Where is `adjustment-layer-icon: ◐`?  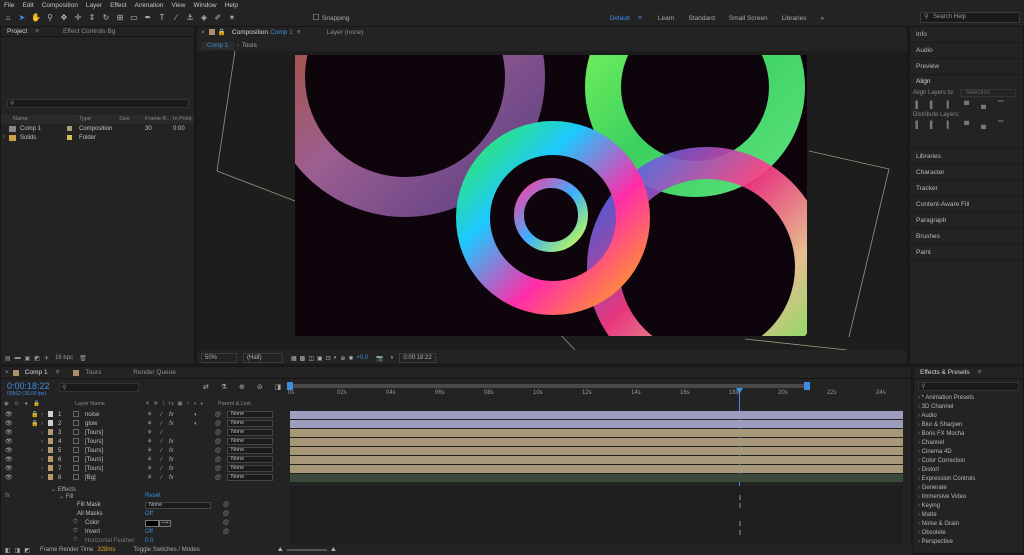
adjustment-layer-icon: ◐ is located at coordinates (196, 424).